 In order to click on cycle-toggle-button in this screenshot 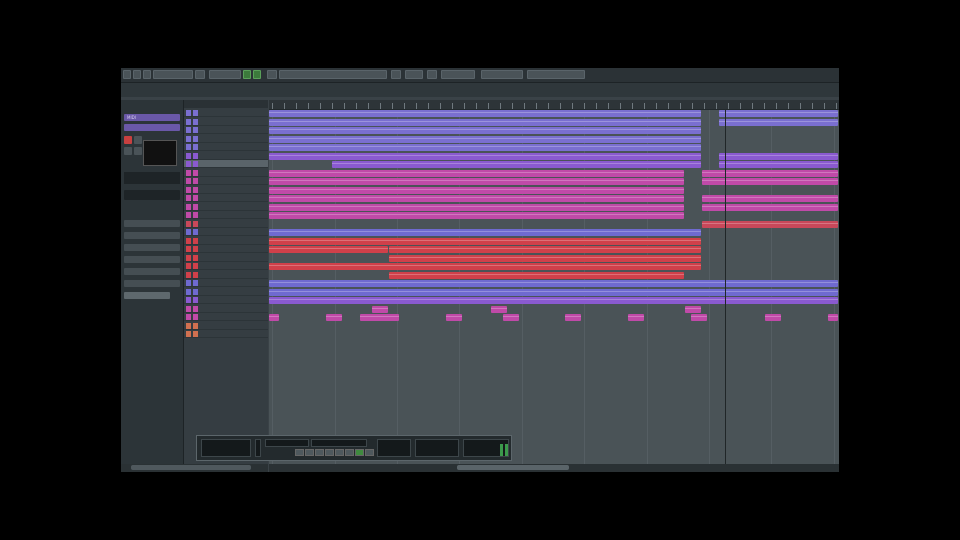, I will do `click(339, 452)`.